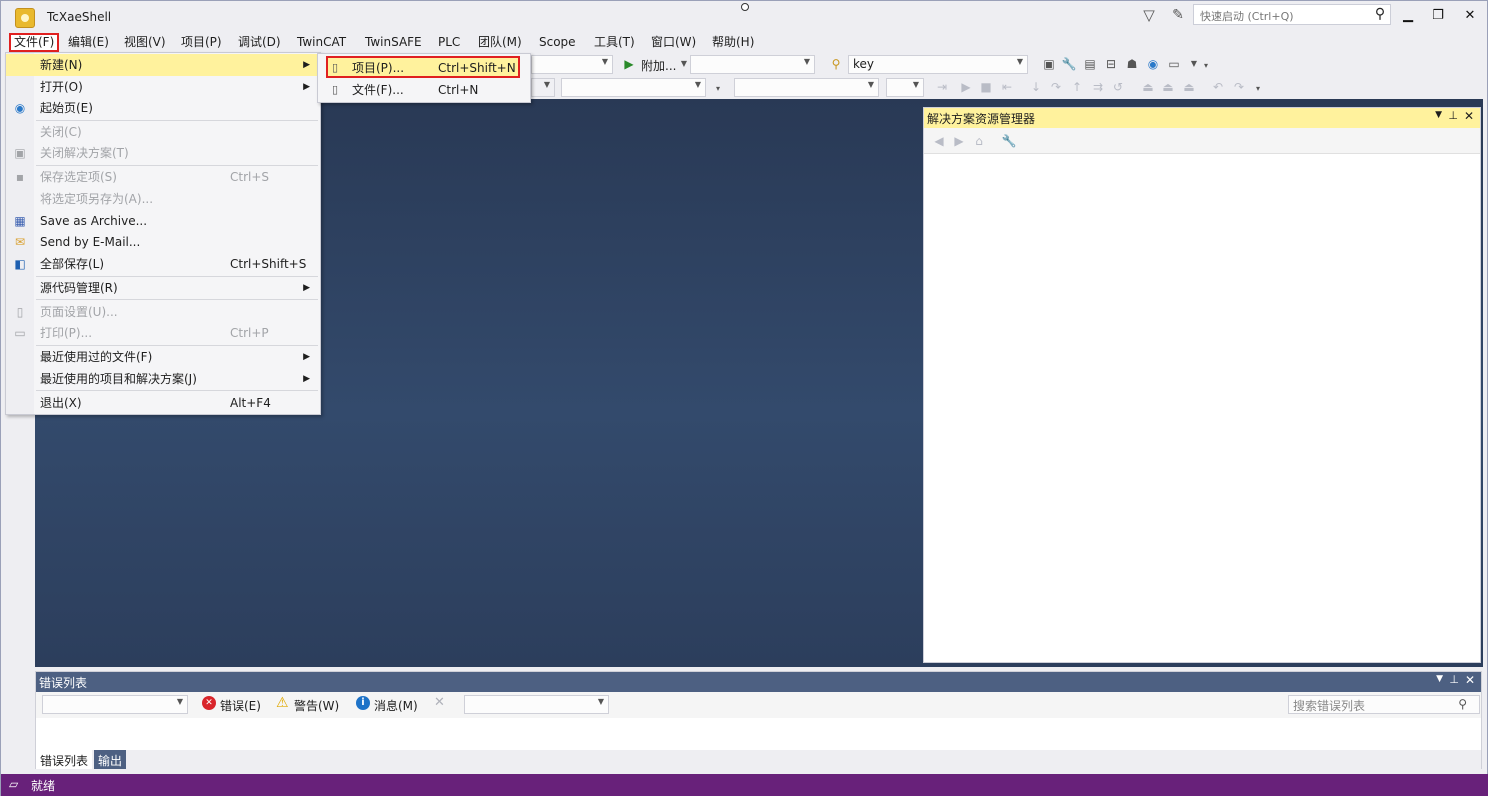 The image size is (1488, 796). Describe the element at coordinates (163, 65) in the screenshot. I see `menu-item-new: 新建(N) ▶` at that location.